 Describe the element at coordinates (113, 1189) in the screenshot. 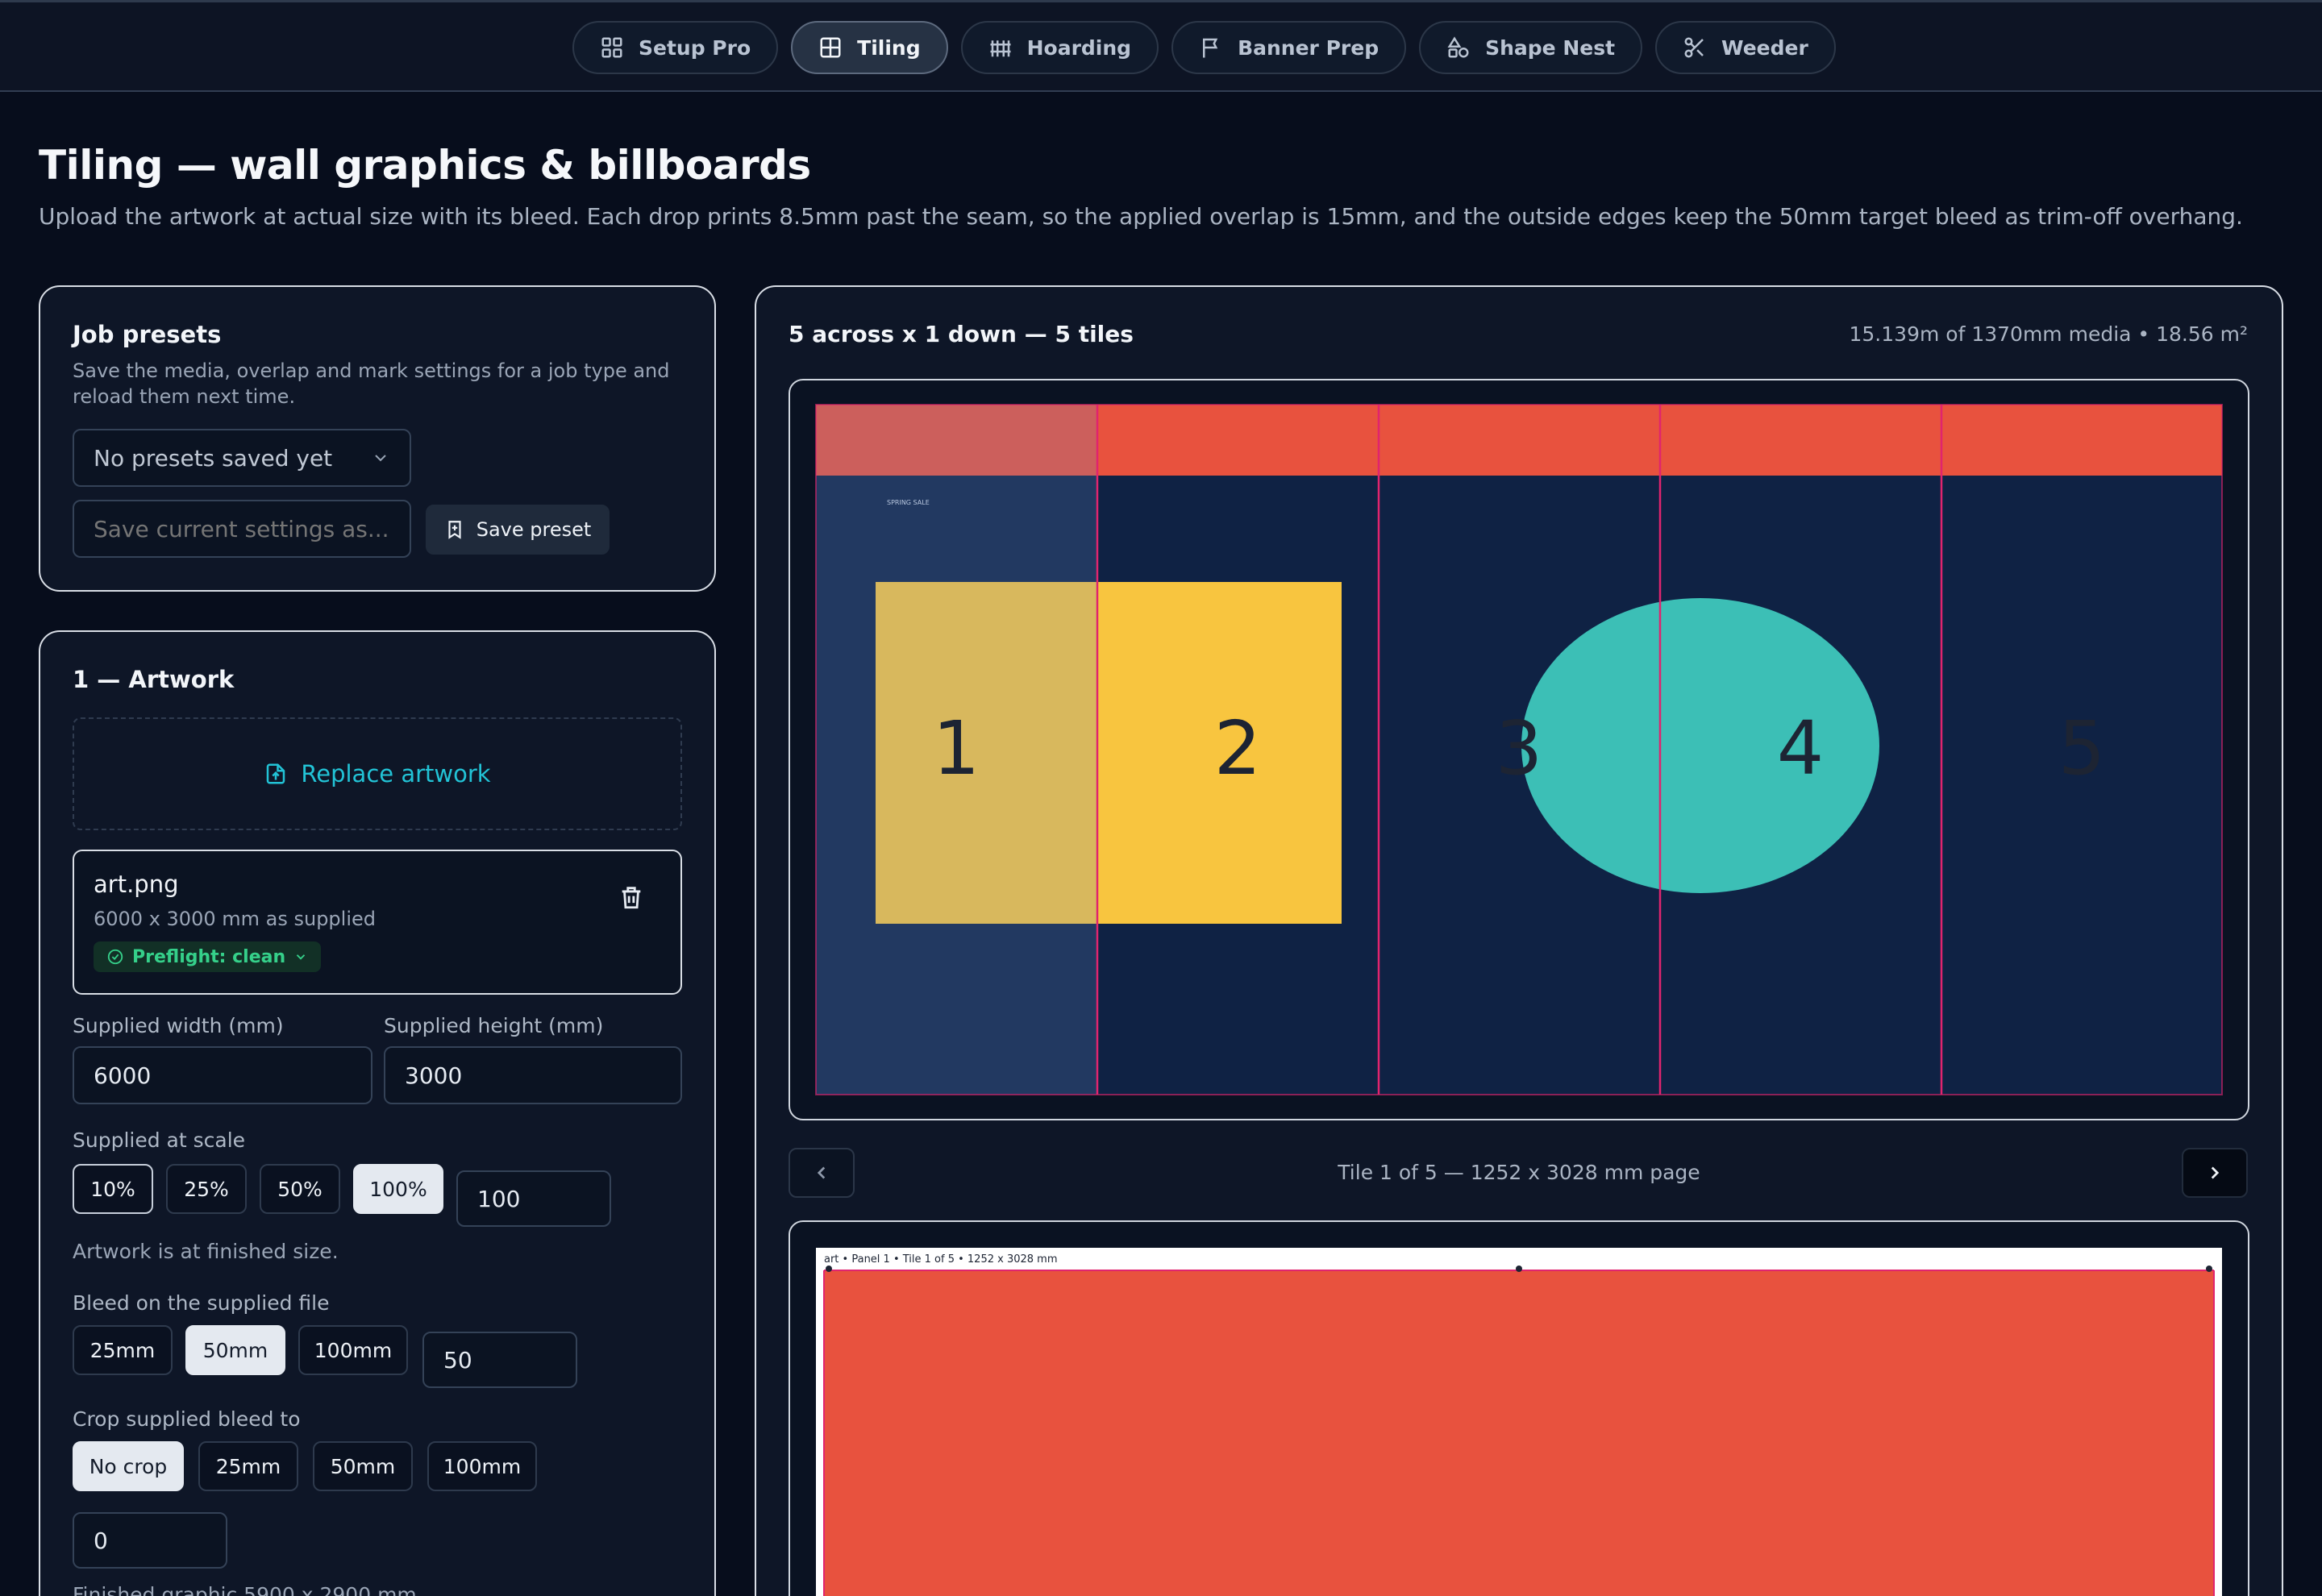

I see `scale-option-10: 10%` at that location.